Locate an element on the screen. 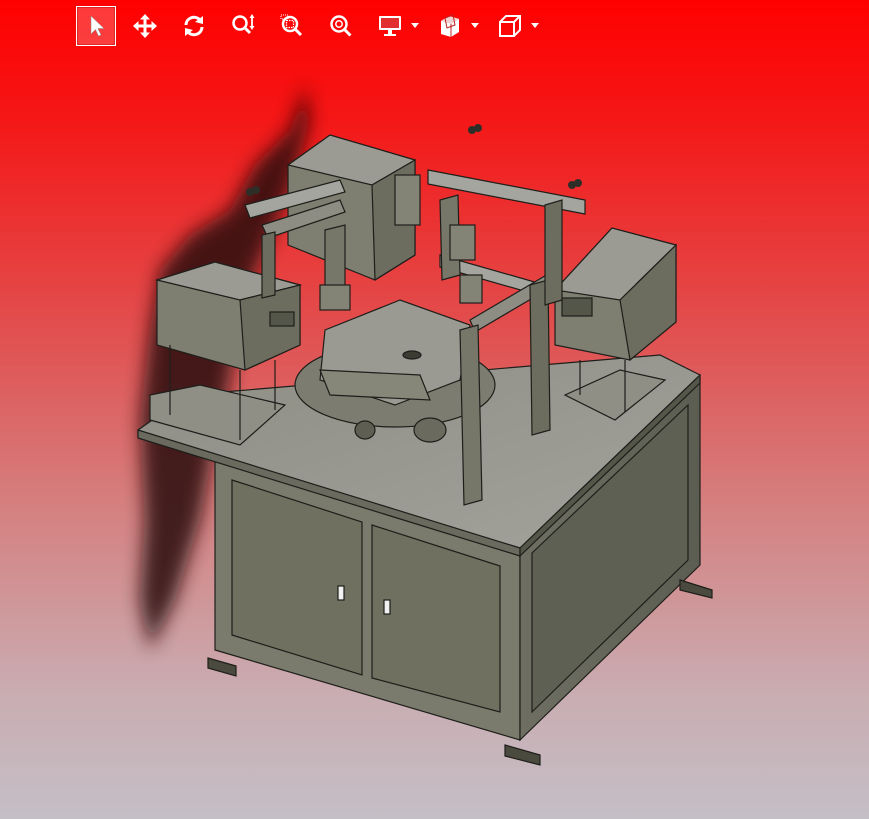 The height and width of the screenshot is (819, 869). zoom-fit-button is located at coordinates (341, 26).